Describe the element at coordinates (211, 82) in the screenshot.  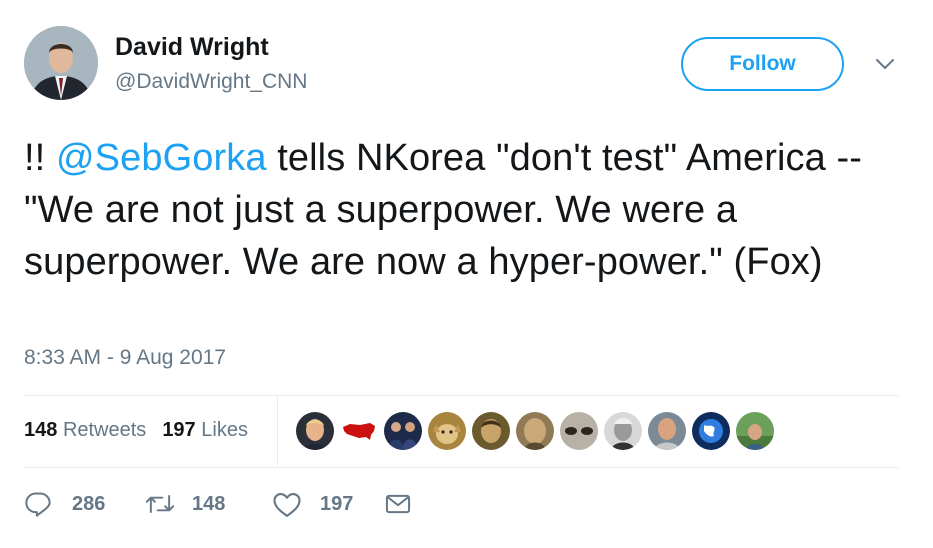
I see `user-handle: @DavidWright_CNN` at that location.